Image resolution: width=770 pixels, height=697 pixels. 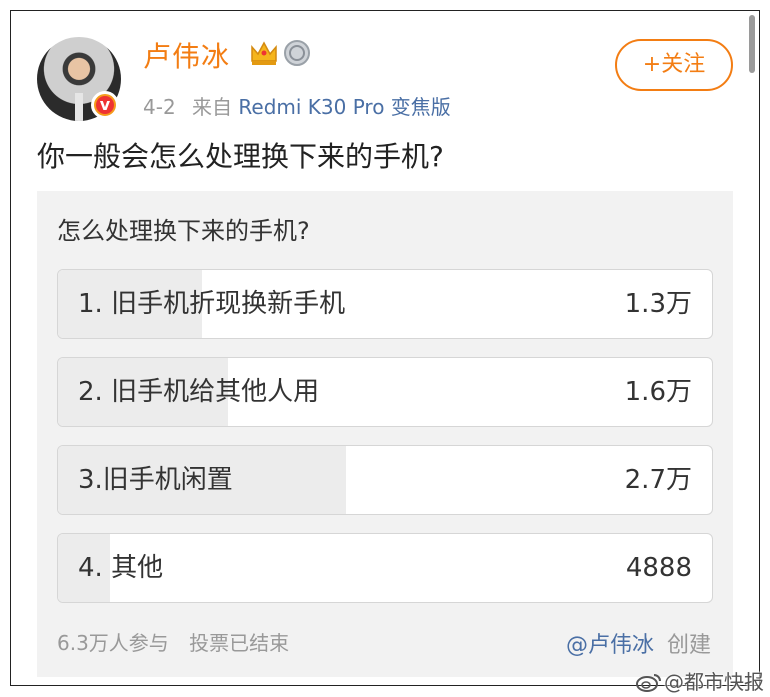 I want to click on watermark: @都市快报, so click(x=700, y=680).